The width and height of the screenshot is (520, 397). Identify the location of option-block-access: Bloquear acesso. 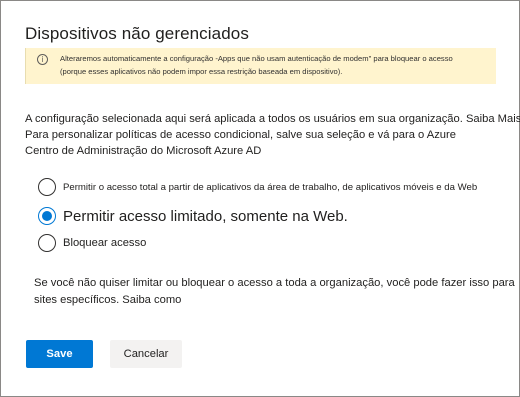
(92, 243).